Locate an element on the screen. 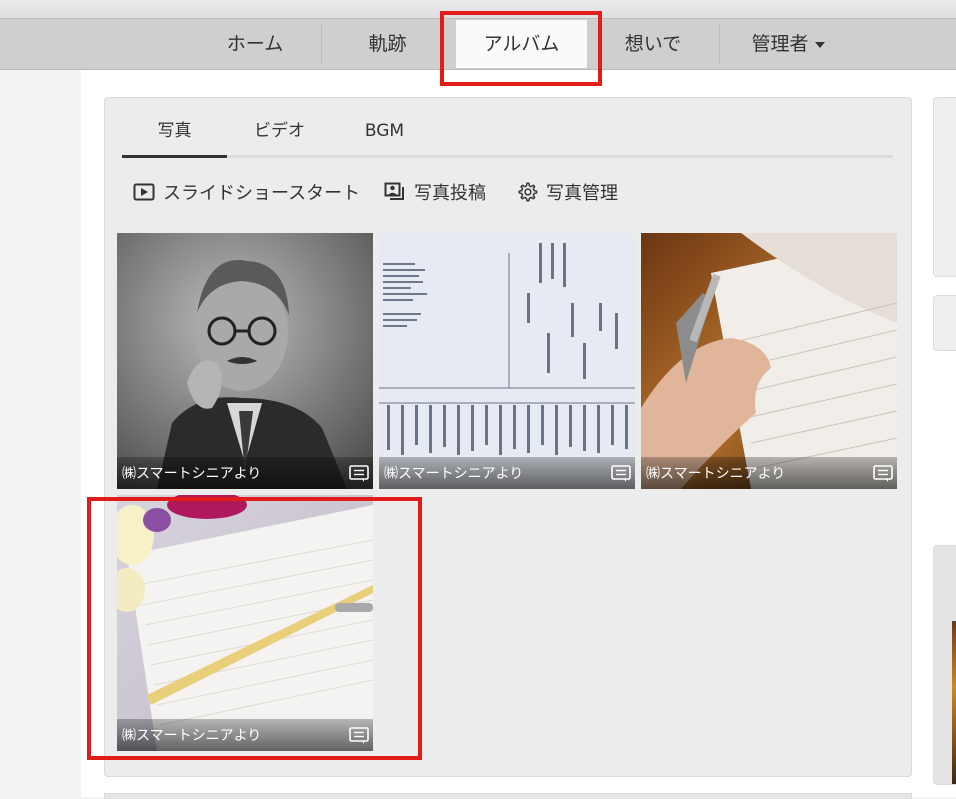 The image size is (956, 799). tab-videos: ビデオ is located at coordinates (279, 132).